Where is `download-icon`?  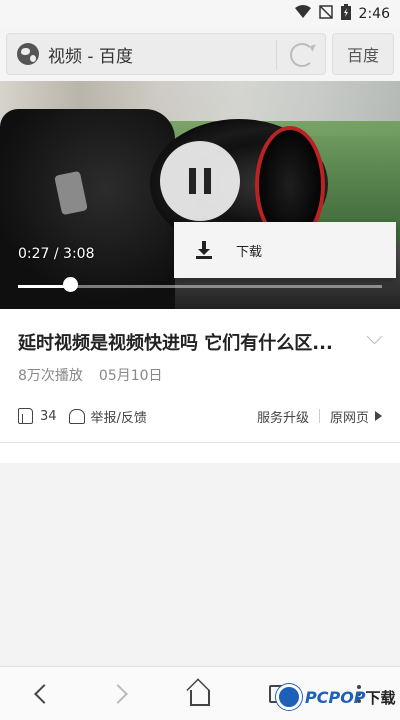 download-icon is located at coordinates (204, 250).